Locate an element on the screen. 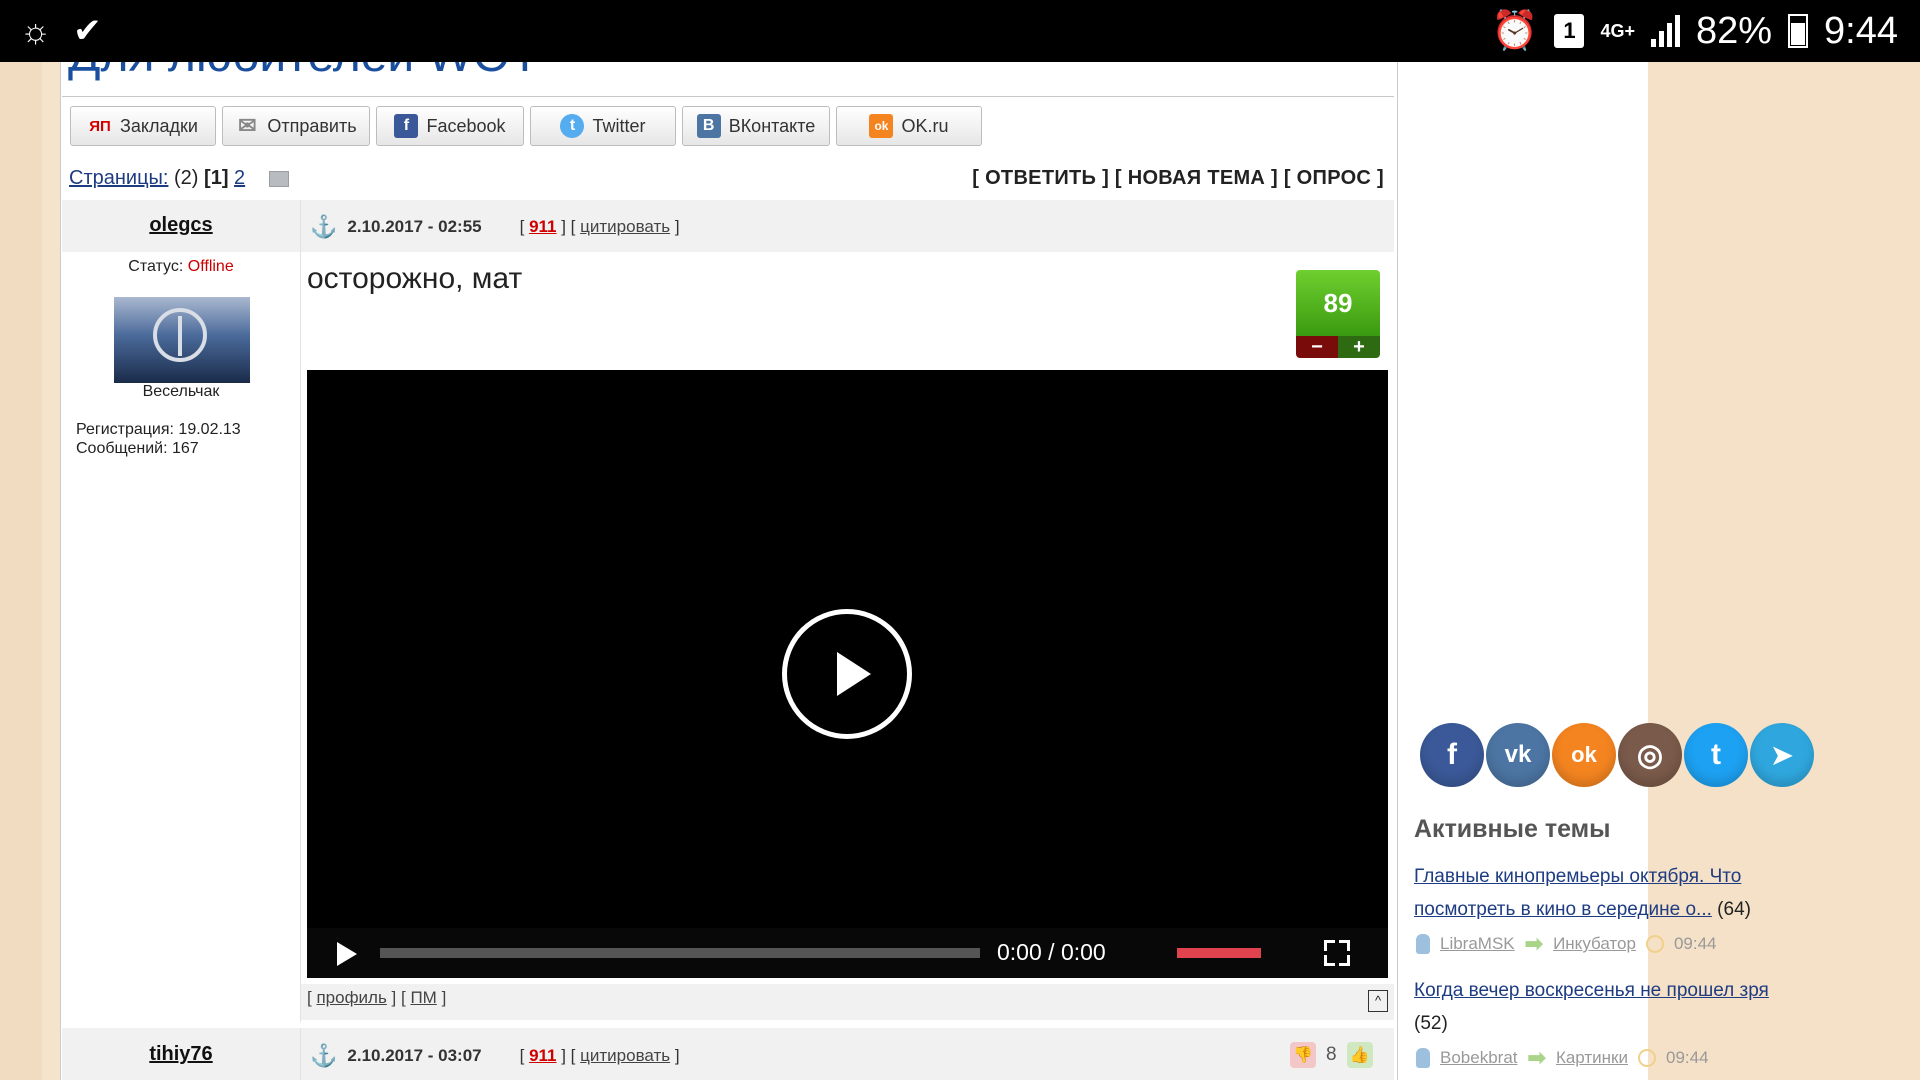 The width and height of the screenshot is (1920, 1080). profile-link: профиль is located at coordinates (351, 997).